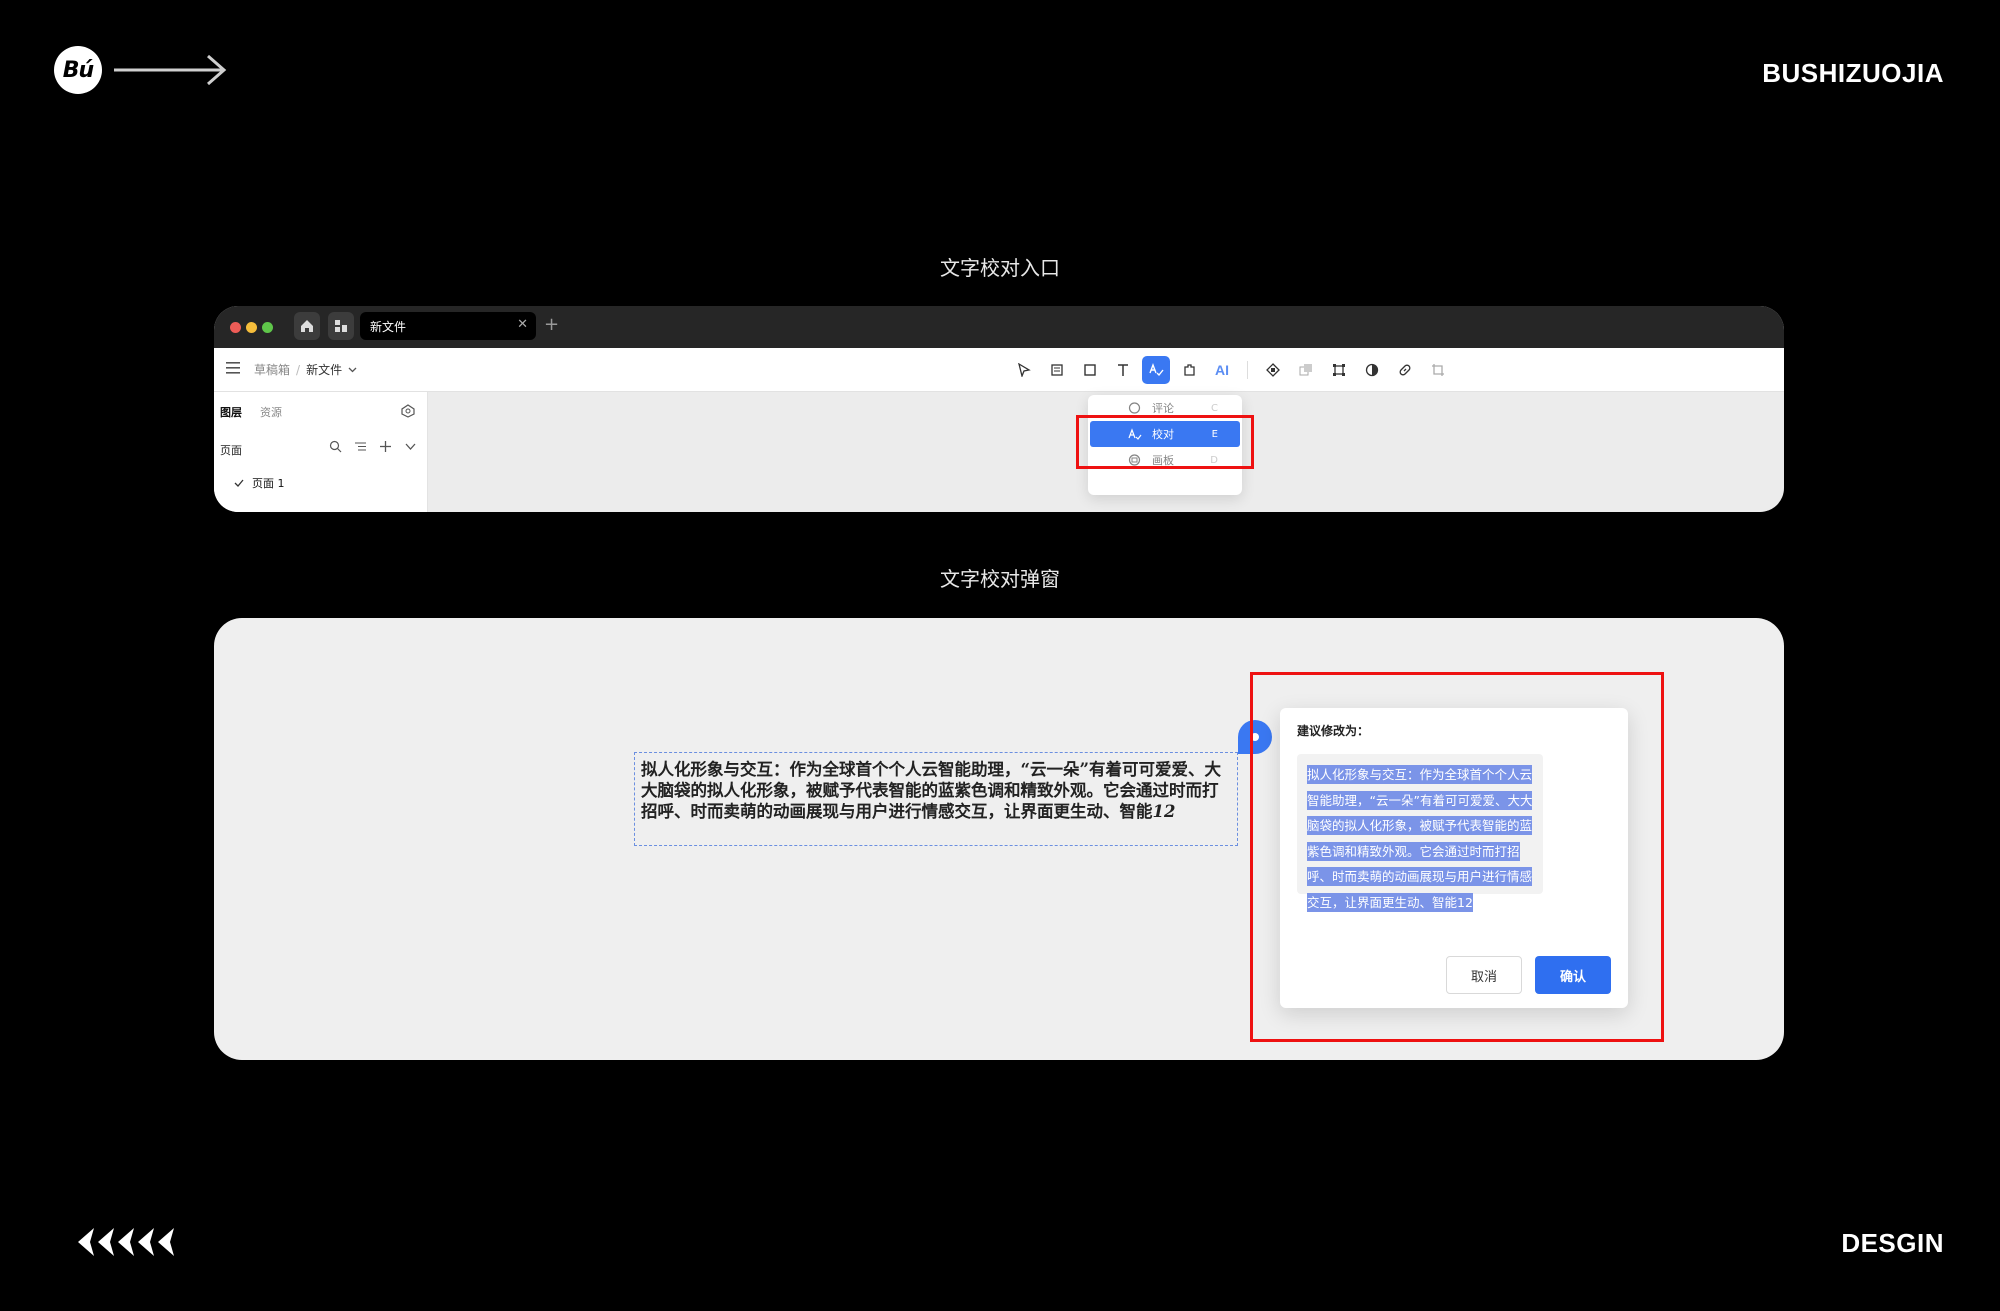 This screenshot has width=2000, height=1311. What do you see at coordinates (271, 412) in the screenshot?
I see `tab-assets: 资源` at bounding box center [271, 412].